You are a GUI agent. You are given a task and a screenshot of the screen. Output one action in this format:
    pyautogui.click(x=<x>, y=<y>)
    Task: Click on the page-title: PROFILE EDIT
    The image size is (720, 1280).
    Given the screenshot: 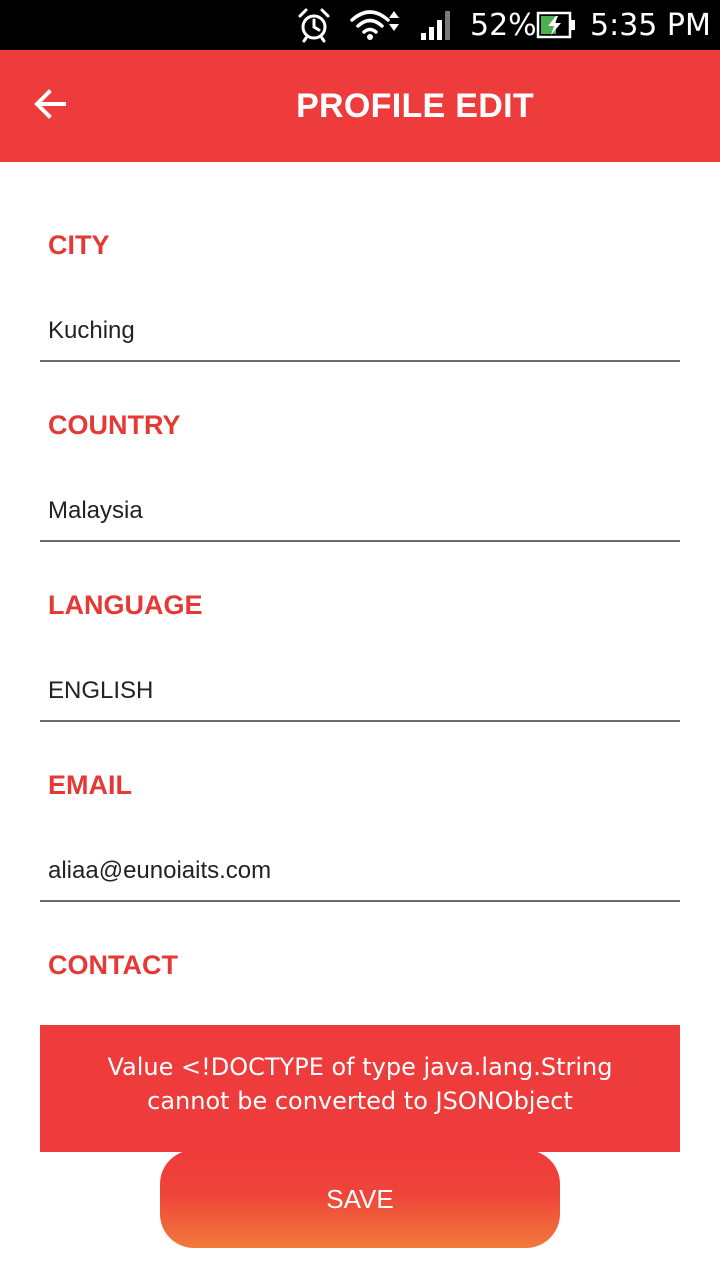 What is the action you would take?
    pyautogui.click(x=415, y=105)
    